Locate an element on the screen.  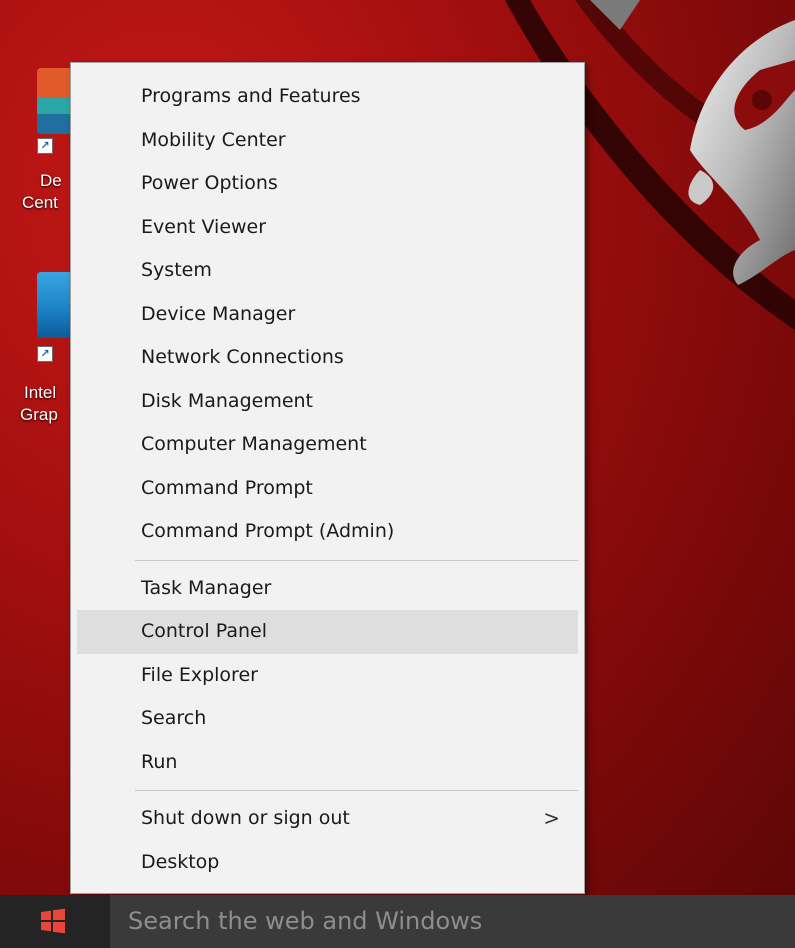
menu-item-event-viewer: Event Viewer is located at coordinates (327, 228).